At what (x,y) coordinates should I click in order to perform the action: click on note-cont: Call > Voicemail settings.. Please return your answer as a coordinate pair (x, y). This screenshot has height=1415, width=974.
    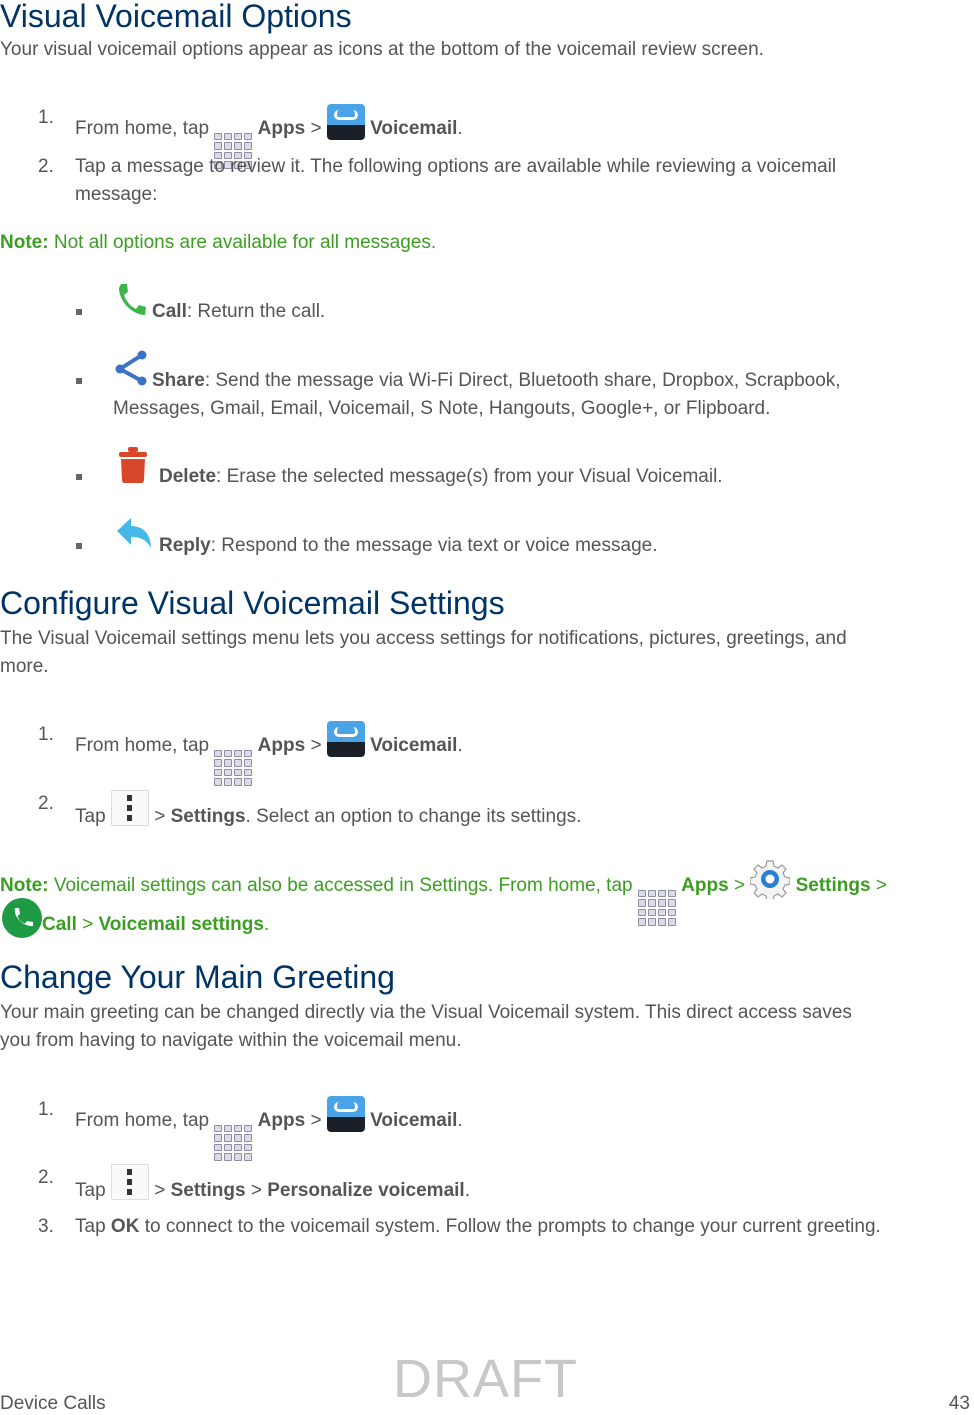
    Looking at the image, I should click on (135, 918).